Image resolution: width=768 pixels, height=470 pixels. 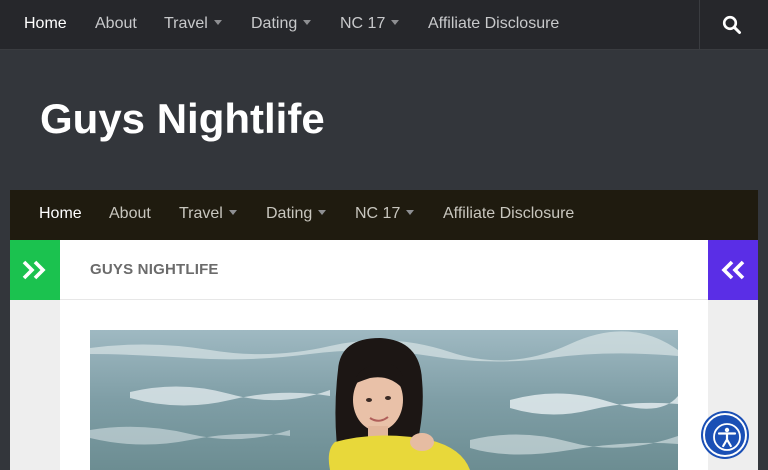 I want to click on right-sidebar-toggle, so click(x=733, y=270).